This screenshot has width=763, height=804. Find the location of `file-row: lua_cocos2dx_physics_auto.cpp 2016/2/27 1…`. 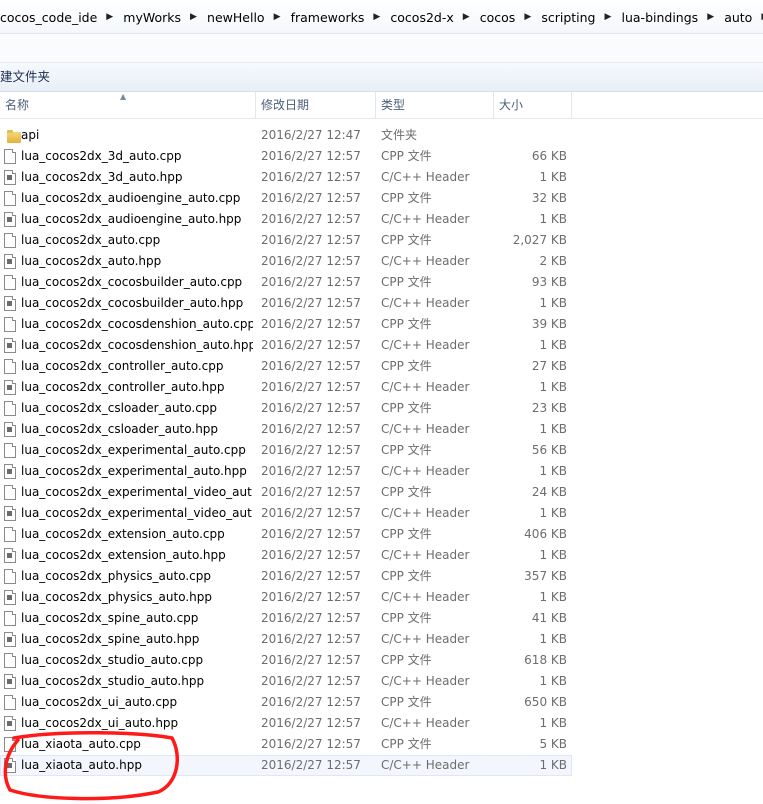

file-row: lua_cocos2dx_physics_auto.cpp 2016/2/27 1… is located at coordinates (286, 576).